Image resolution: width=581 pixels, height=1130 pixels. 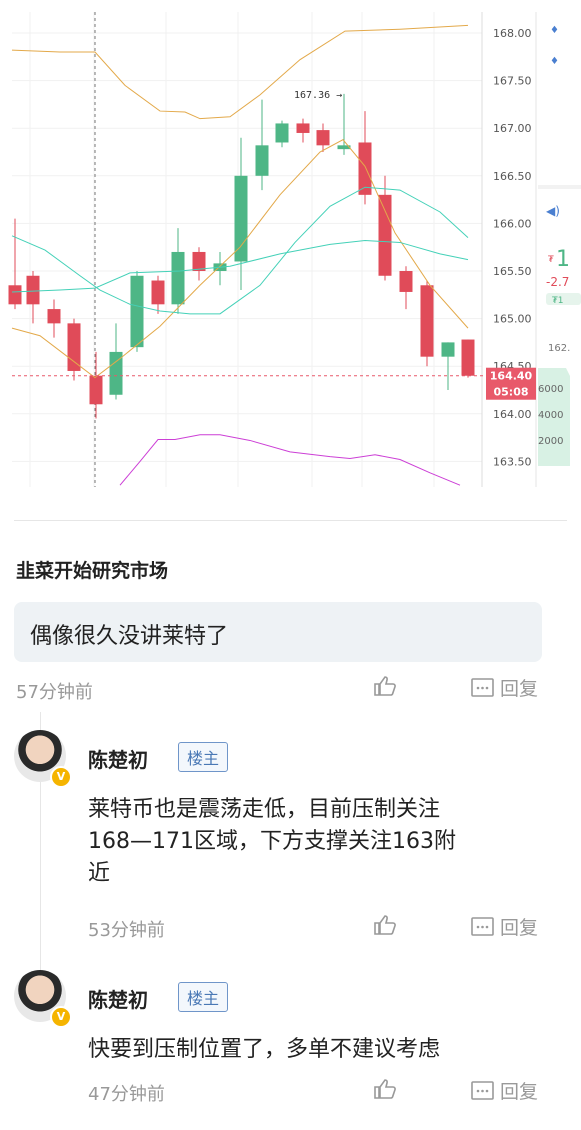 What do you see at coordinates (512, 81) in the screenshot?
I see `y-tick-label: 167.50` at bounding box center [512, 81].